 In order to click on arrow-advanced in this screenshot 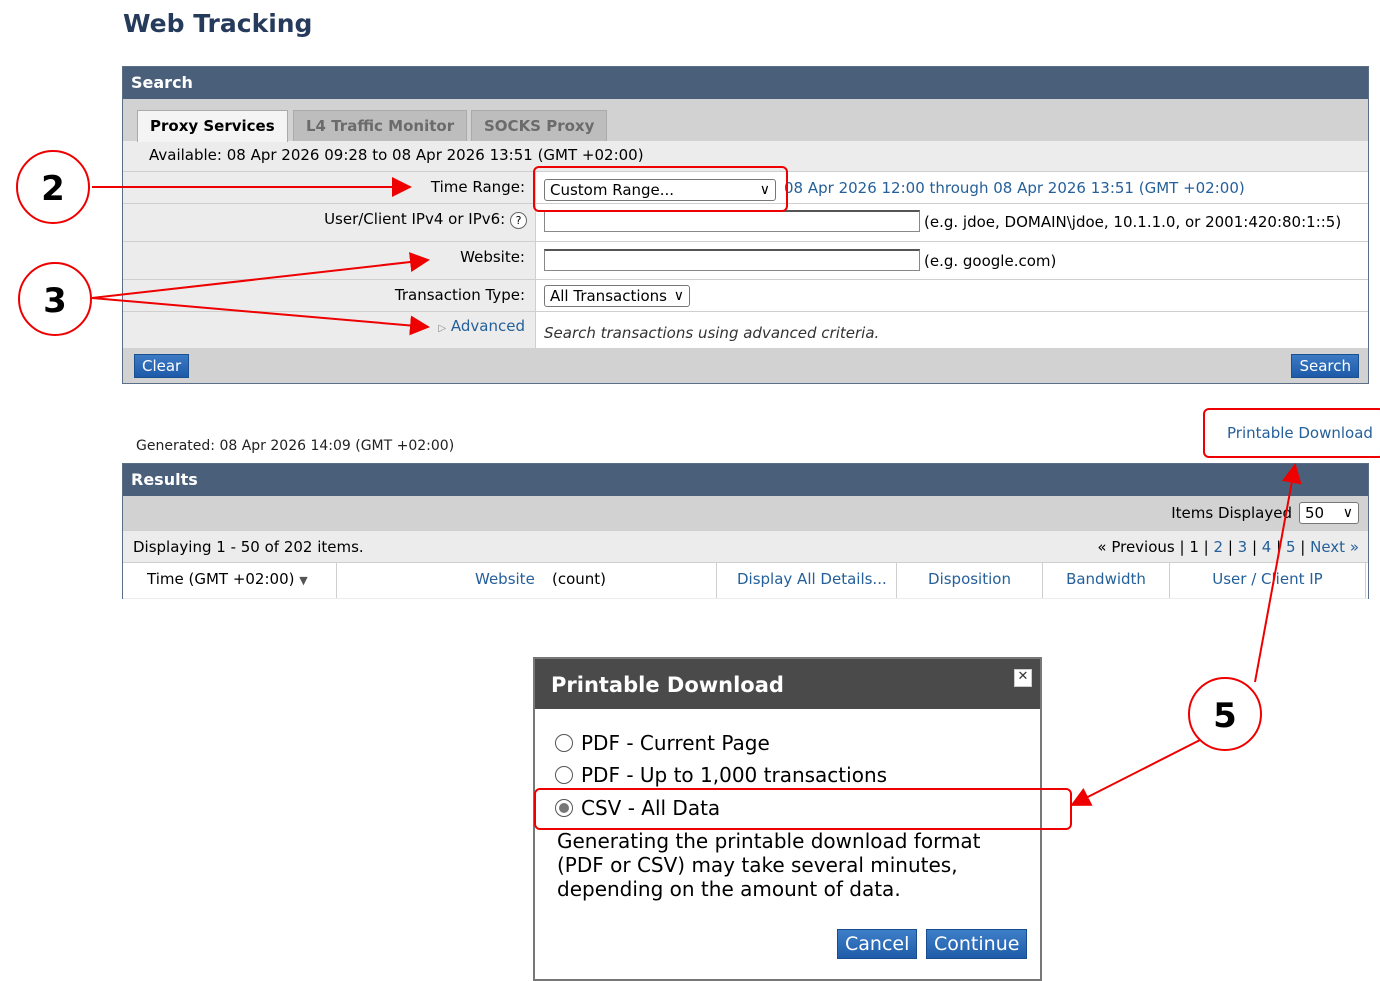, I will do `click(260, 316)`.